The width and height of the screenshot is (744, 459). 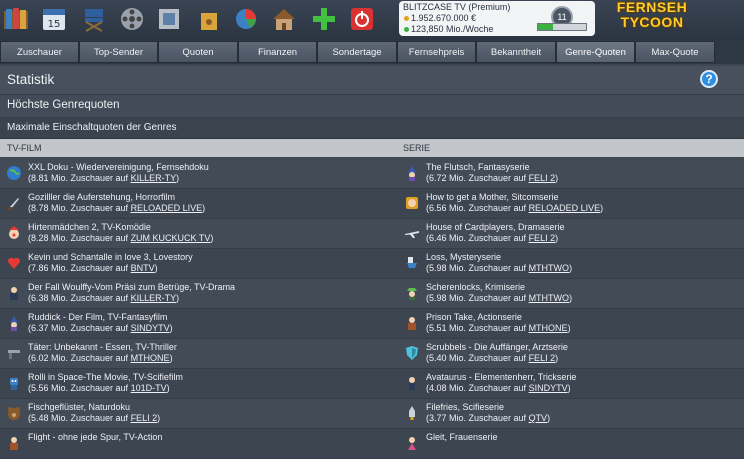 What do you see at coordinates (209, 19) in the screenshot?
I see `bag-icon` at bounding box center [209, 19].